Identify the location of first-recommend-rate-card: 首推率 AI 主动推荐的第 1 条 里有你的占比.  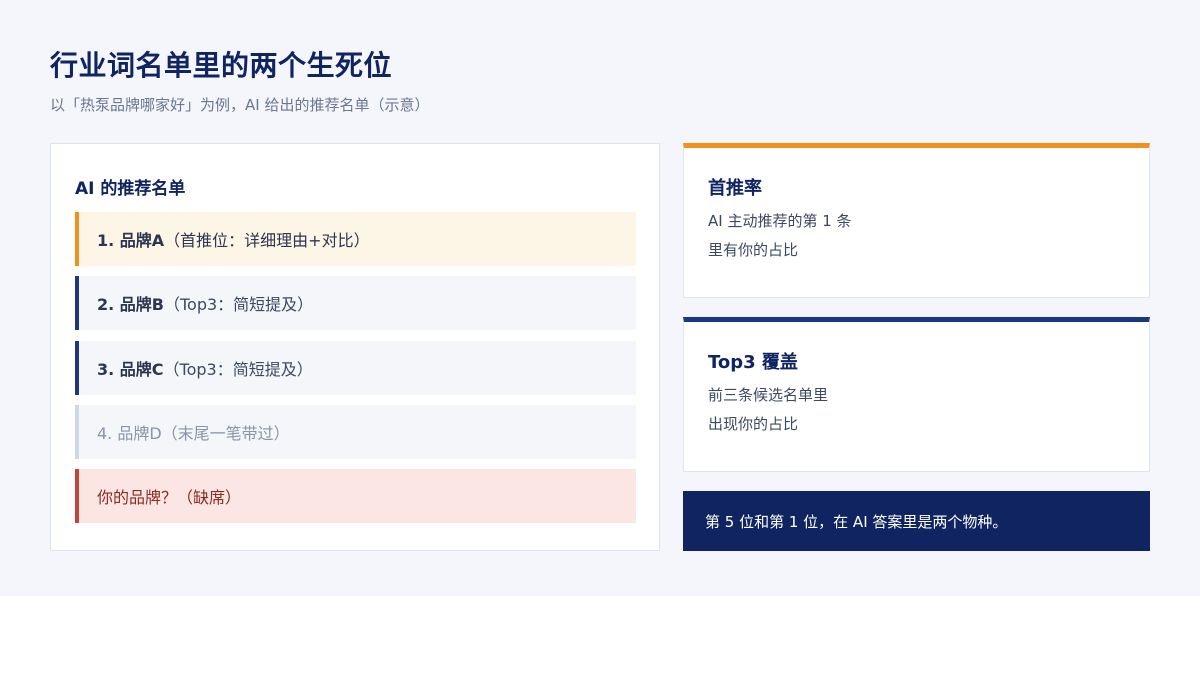
(916, 220).